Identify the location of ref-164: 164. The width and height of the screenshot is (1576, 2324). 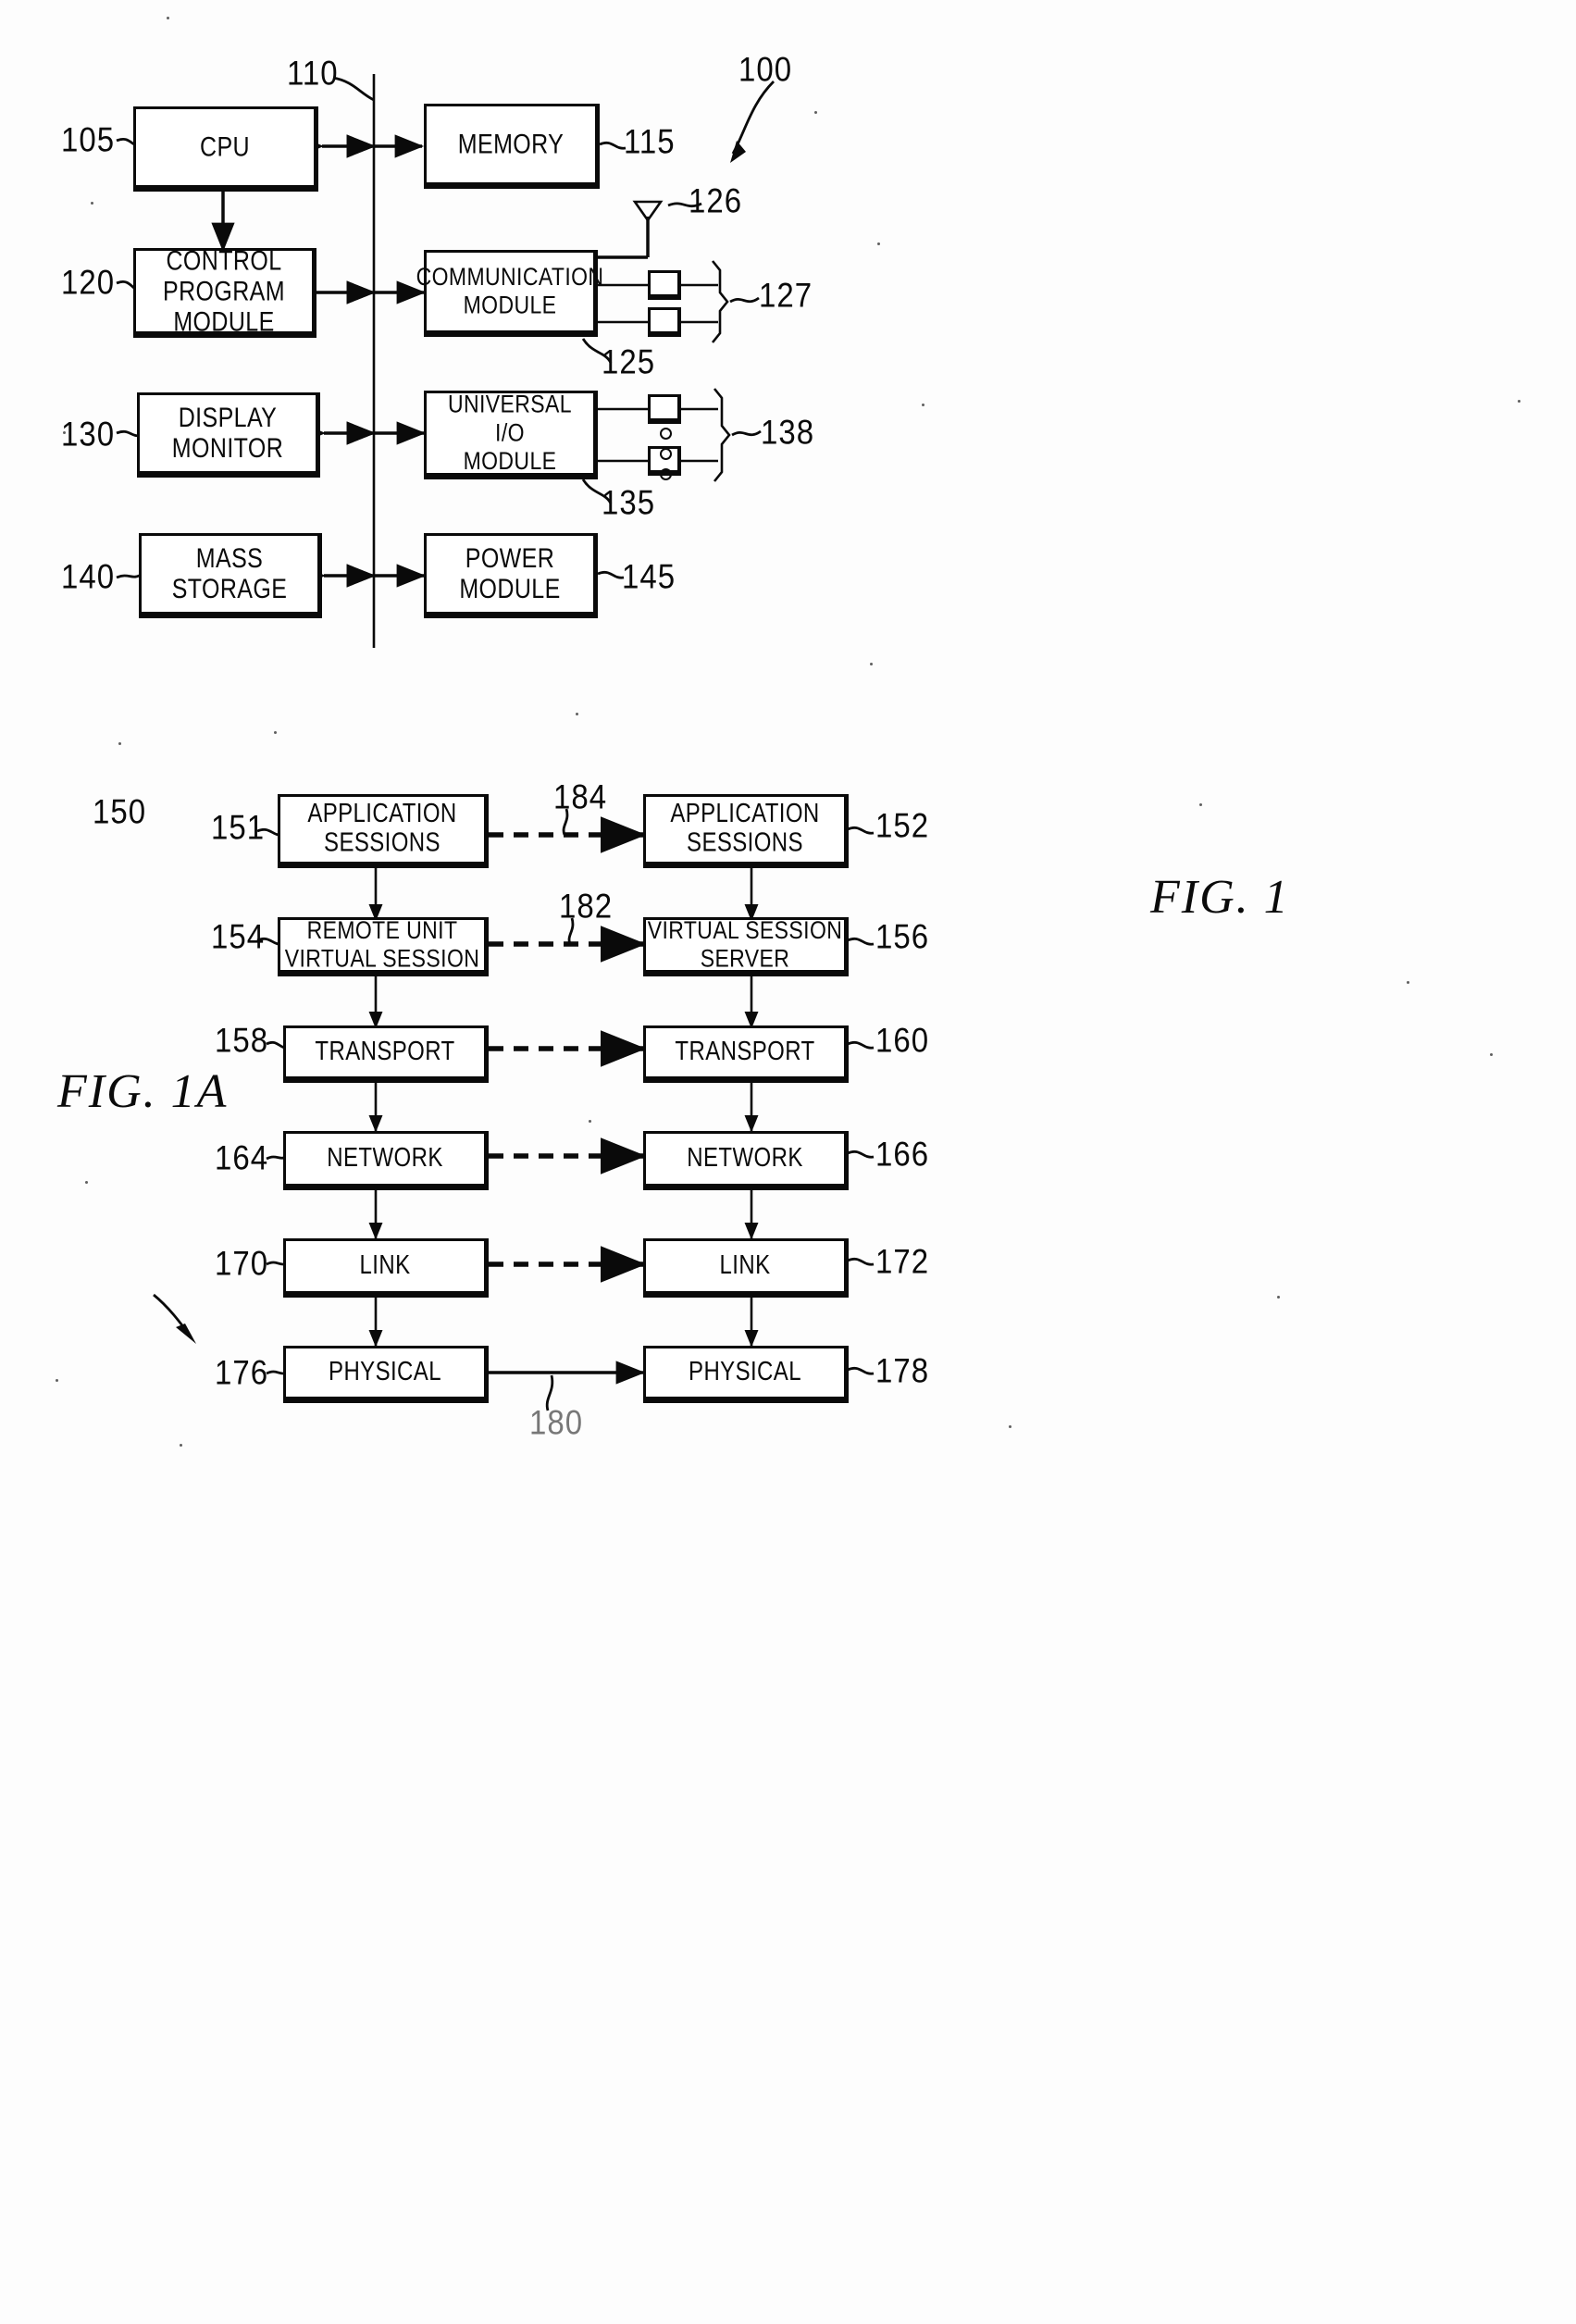
(242, 1157).